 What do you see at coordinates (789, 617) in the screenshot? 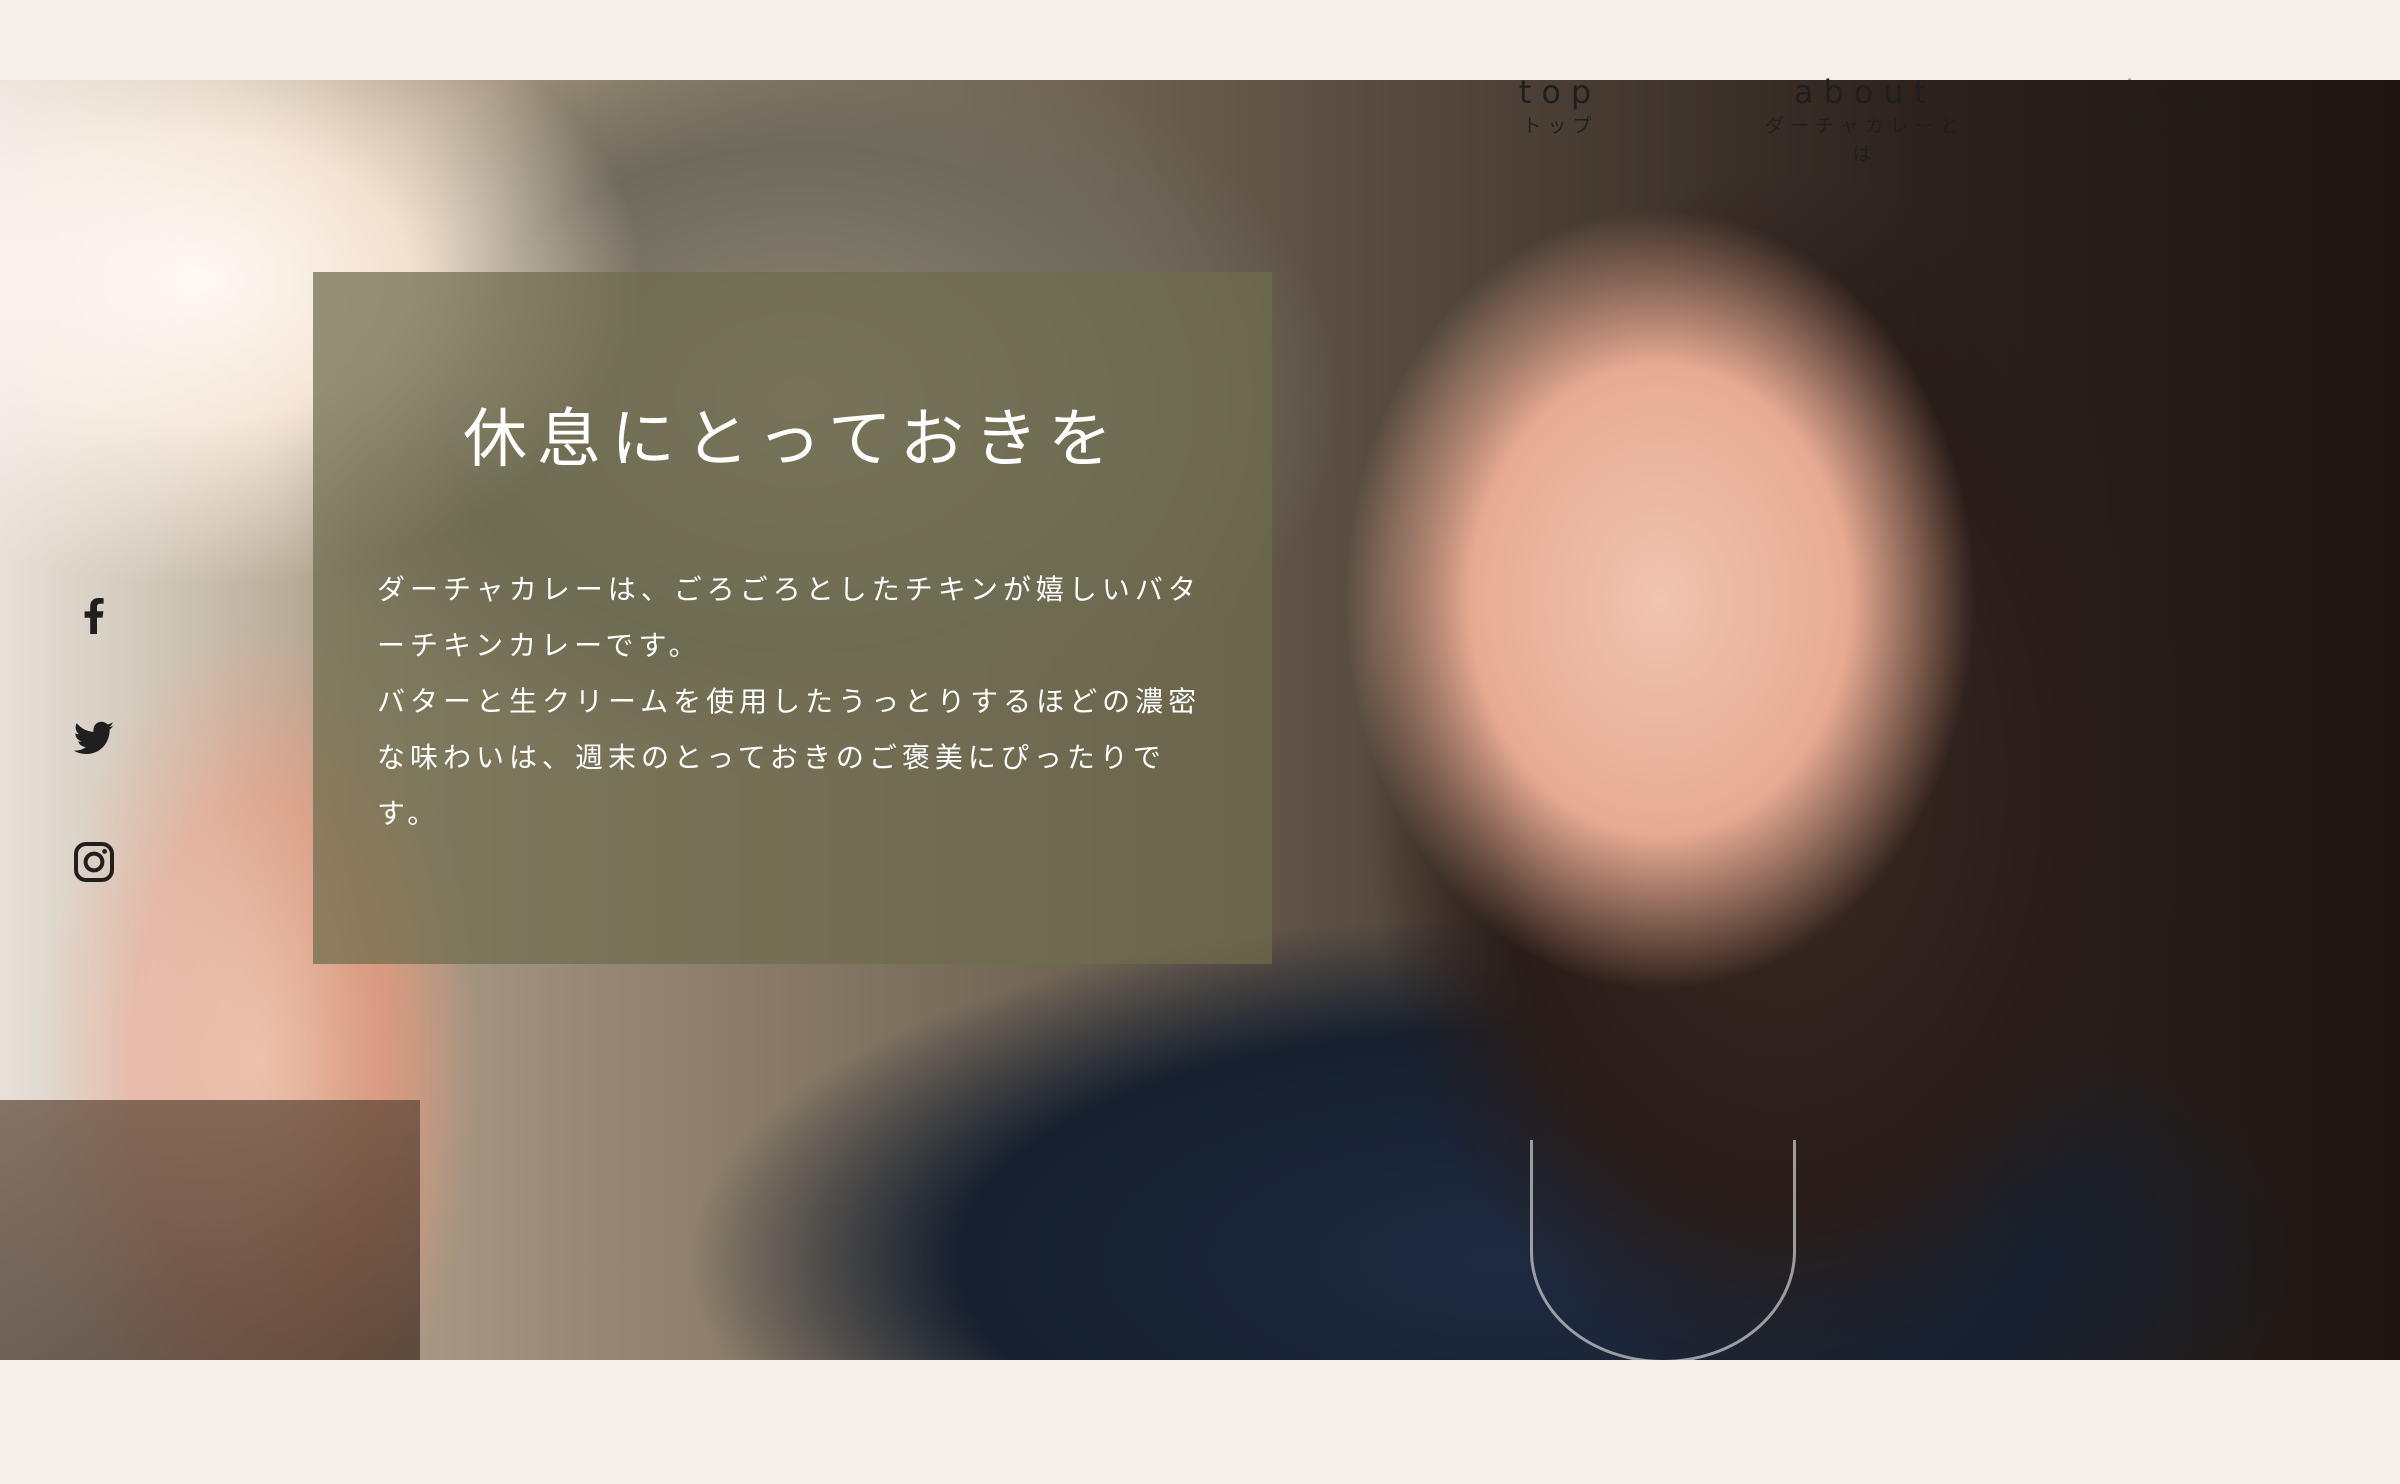
I see `hero-paragraph: ダーチャカレーは、ごろごろとしたチキンが嬉しいバターチキンカレーです。` at bounding box center [789, 617].